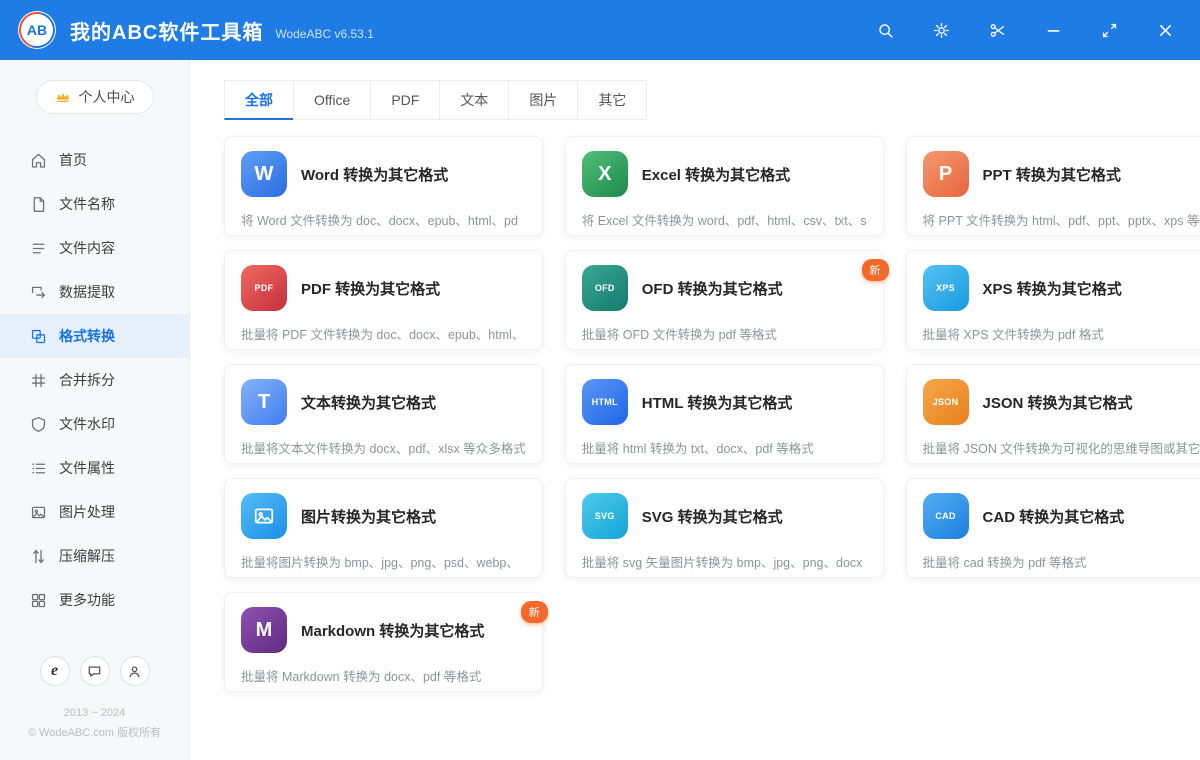 The height and width of the screenshot is (760, 1200). What do you see at coordinates (94, 160) in the screenshot?
I see `sidebar-item-home: 首页` at bounding box center [94, 160].